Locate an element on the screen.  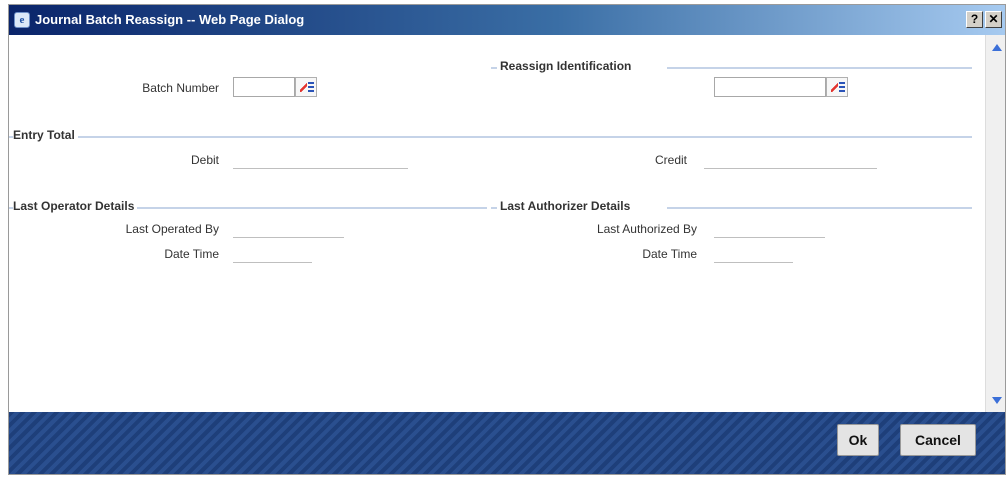
last-authorized-by-field is located at coordinates (769, 229).